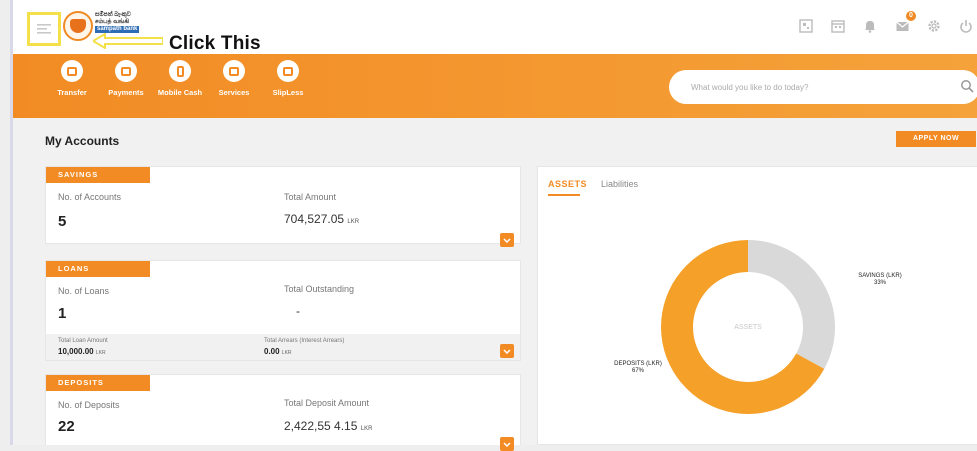 The height and width of the screenshot is (451, 977). What do you see at coordinates (117, 29) in the screenshot?
I see `logo-line-english: sampath bank` at bounding box center [117, 29].